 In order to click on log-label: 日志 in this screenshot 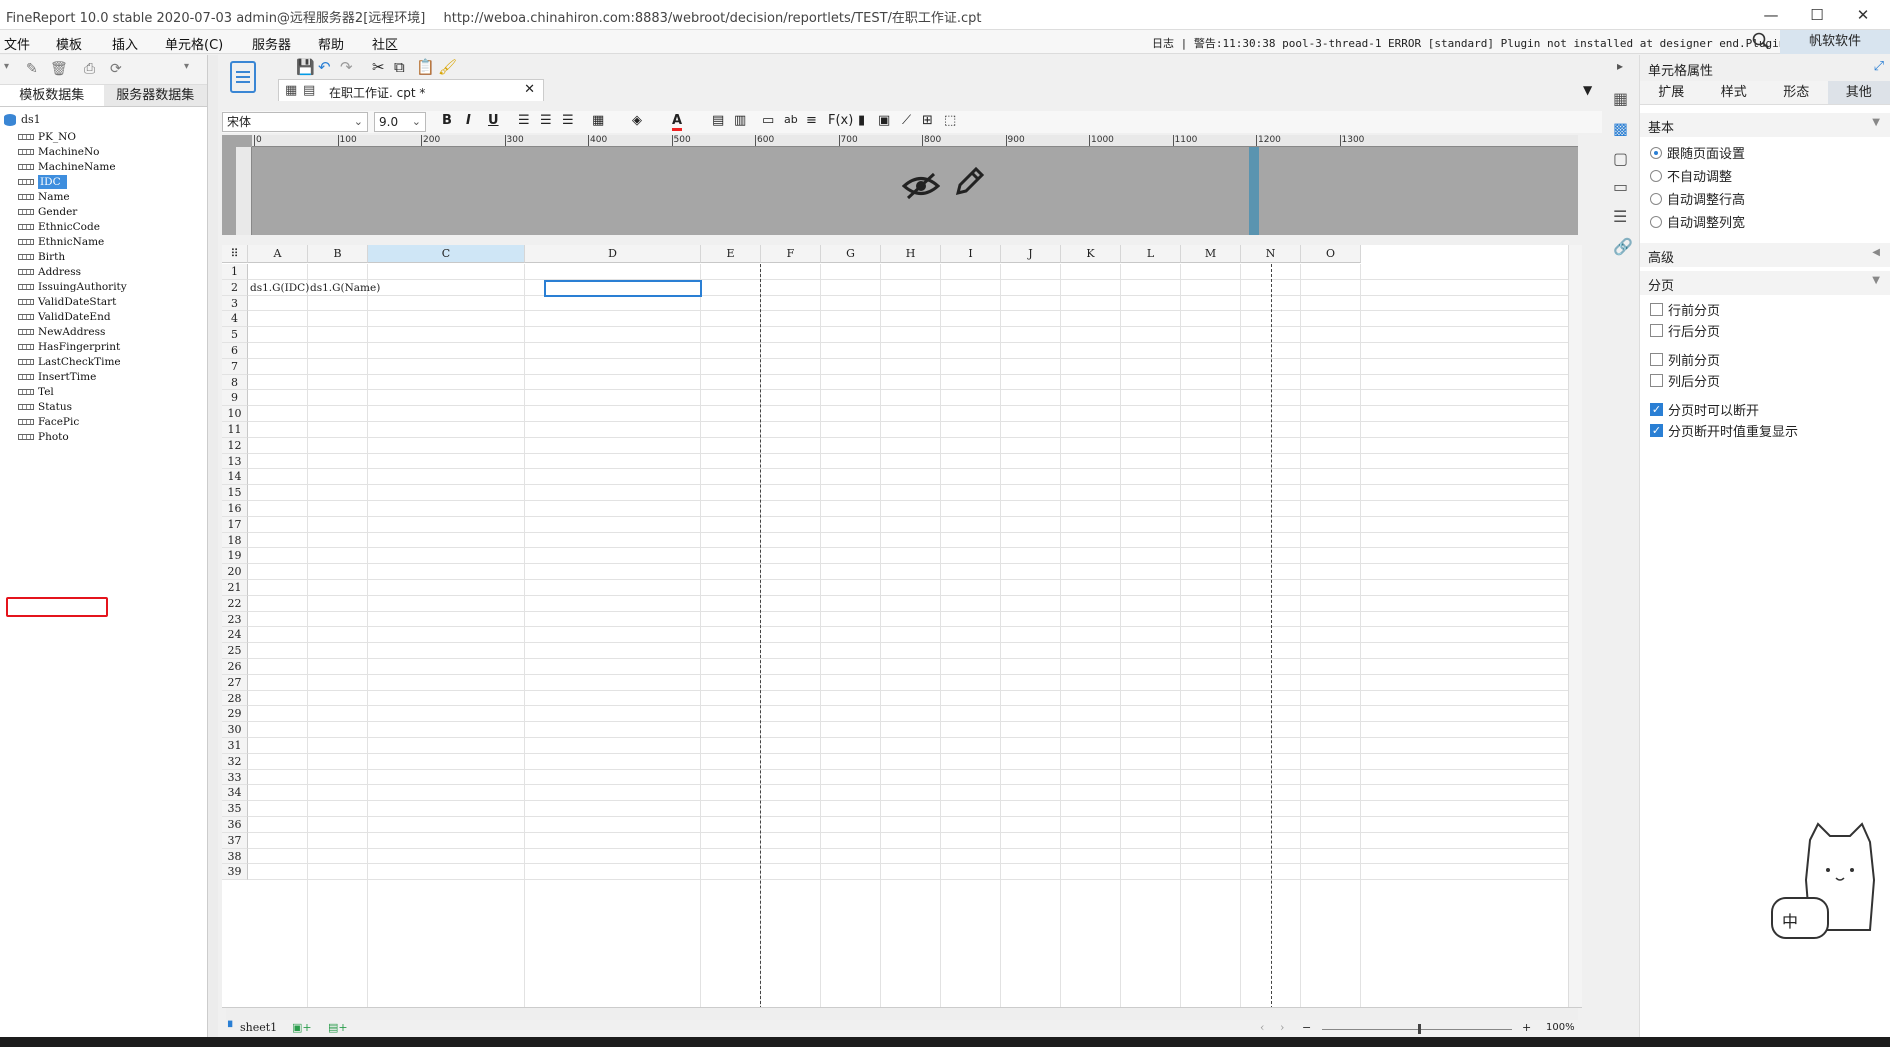, I will do `click(1163, 43)`.